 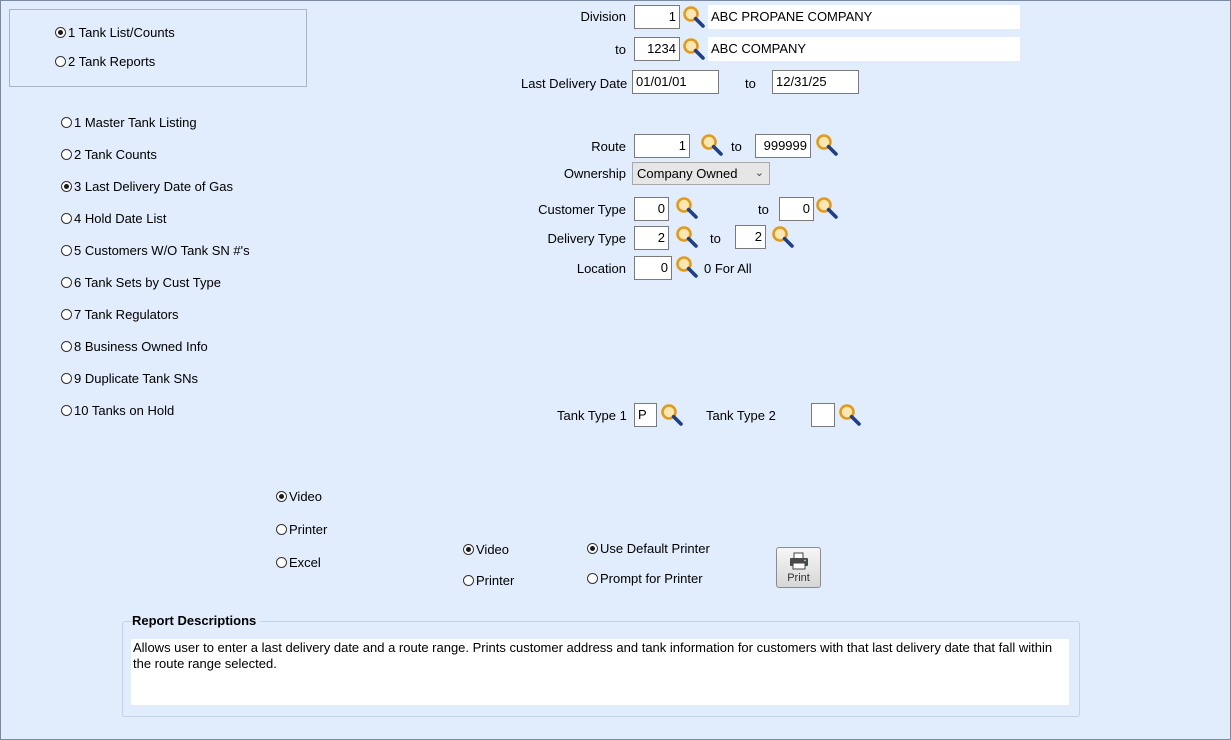 I want to click on radio-tanks-on-hold: 10 Tanks on Hold, so click(x=117, y=410).